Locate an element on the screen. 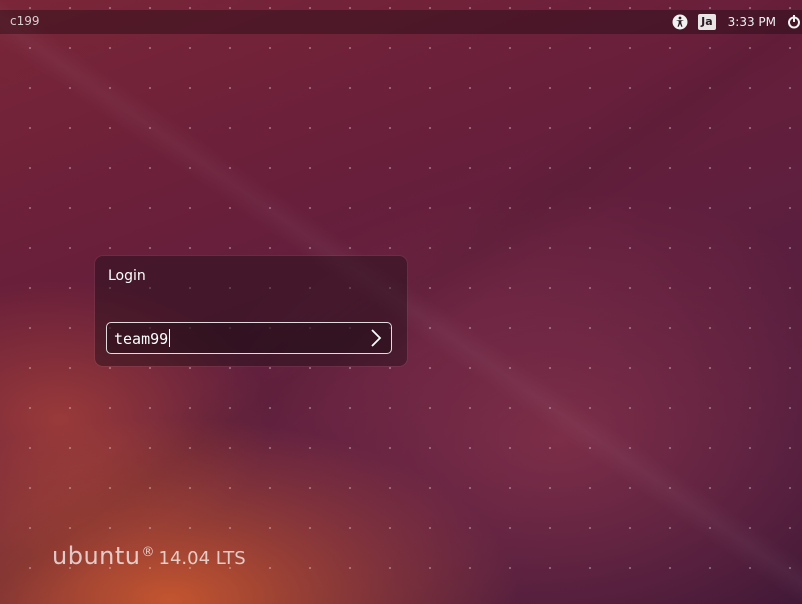  panel-indicators: Ja 3:33 PM is located at coordinates (737, 22).